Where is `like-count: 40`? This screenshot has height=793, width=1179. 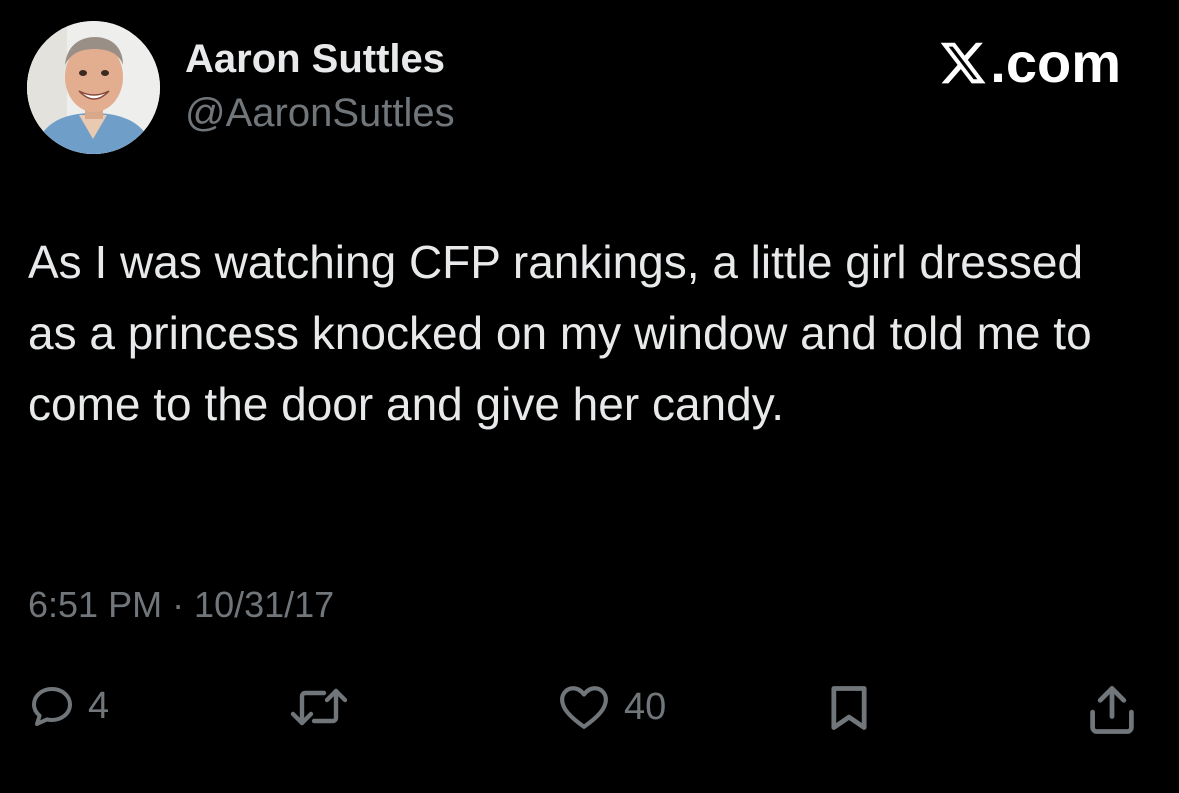
like-count: 40 is located at coordinates (645, 706).